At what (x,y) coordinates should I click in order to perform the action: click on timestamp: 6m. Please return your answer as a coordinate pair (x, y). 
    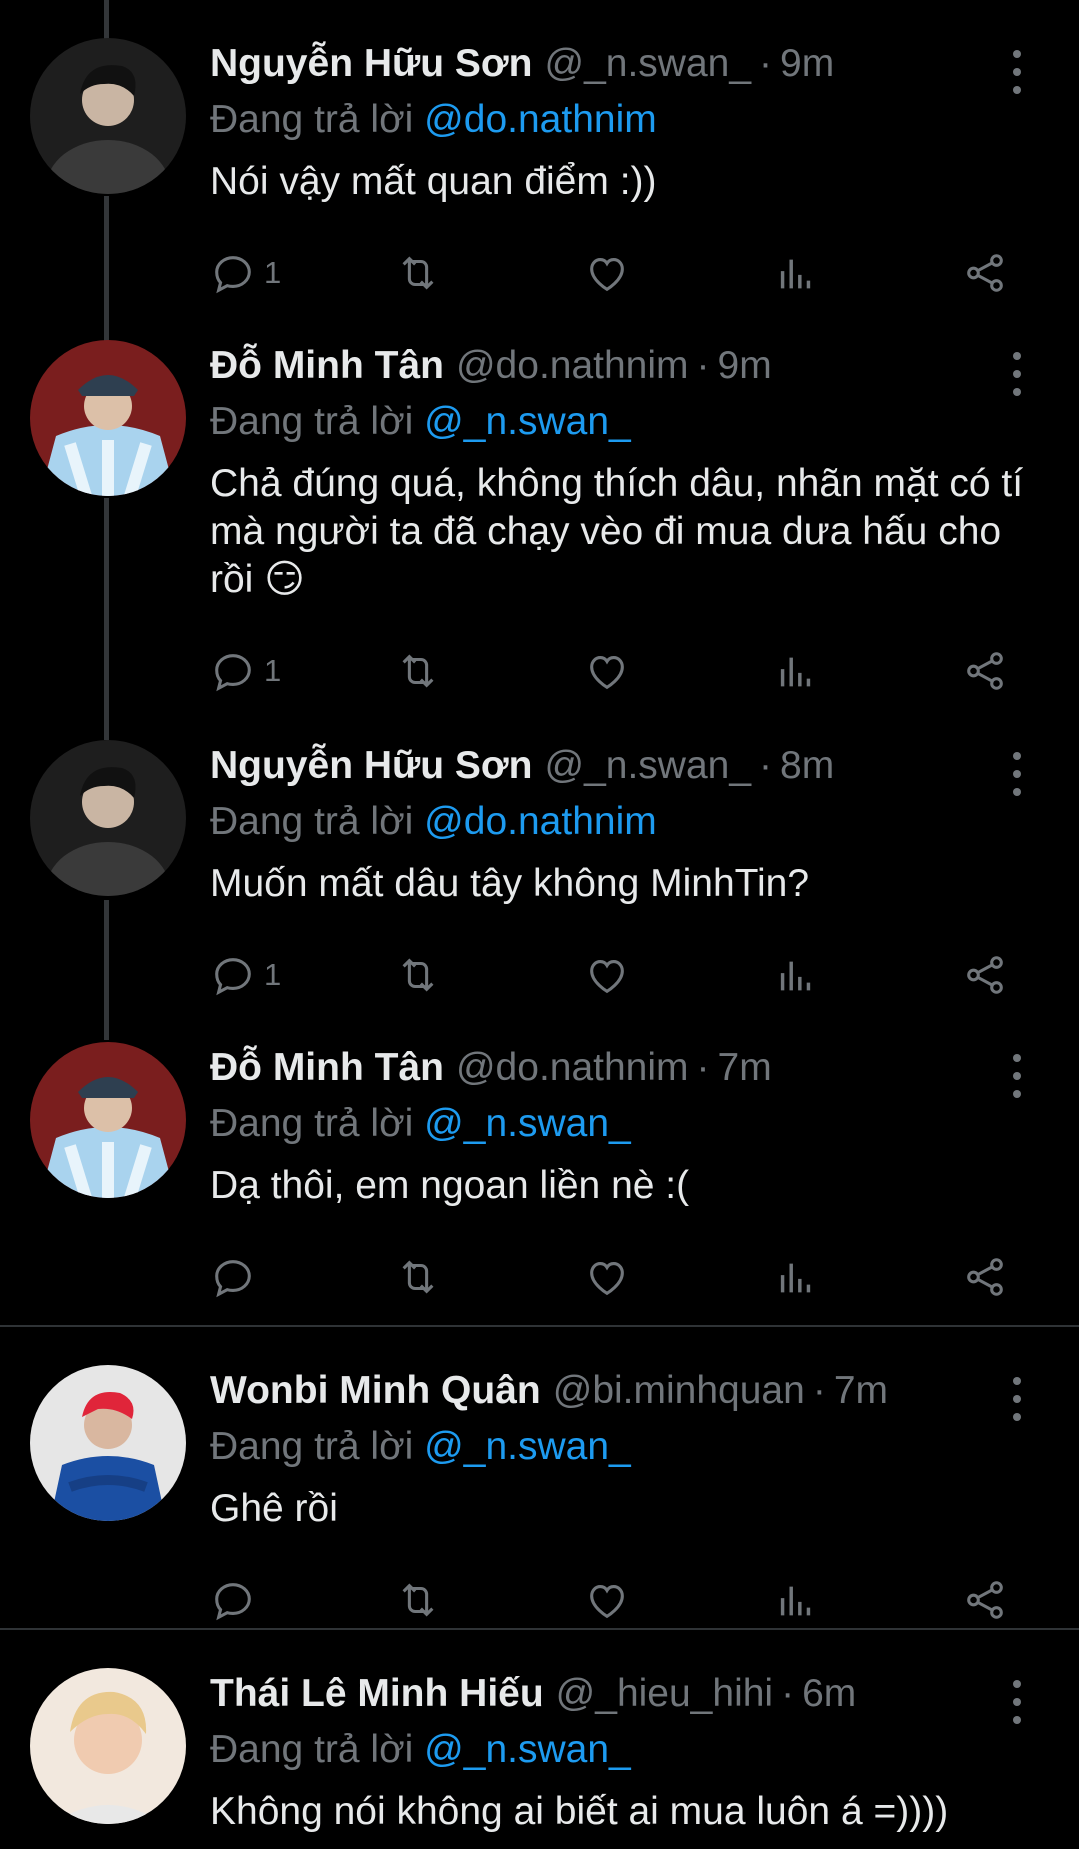
    Looking at the image, I should click on (829, 1694).